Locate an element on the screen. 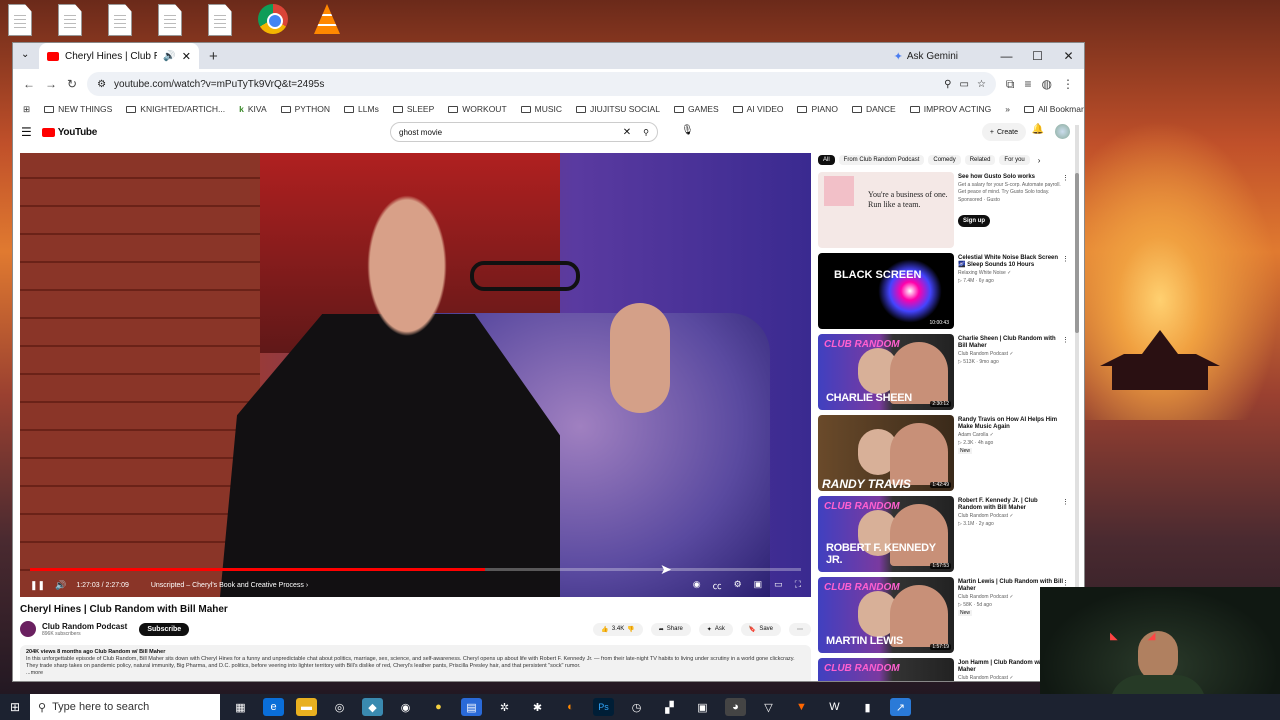  pause-icon: ❚❚ is located at coordinates (37, 585).